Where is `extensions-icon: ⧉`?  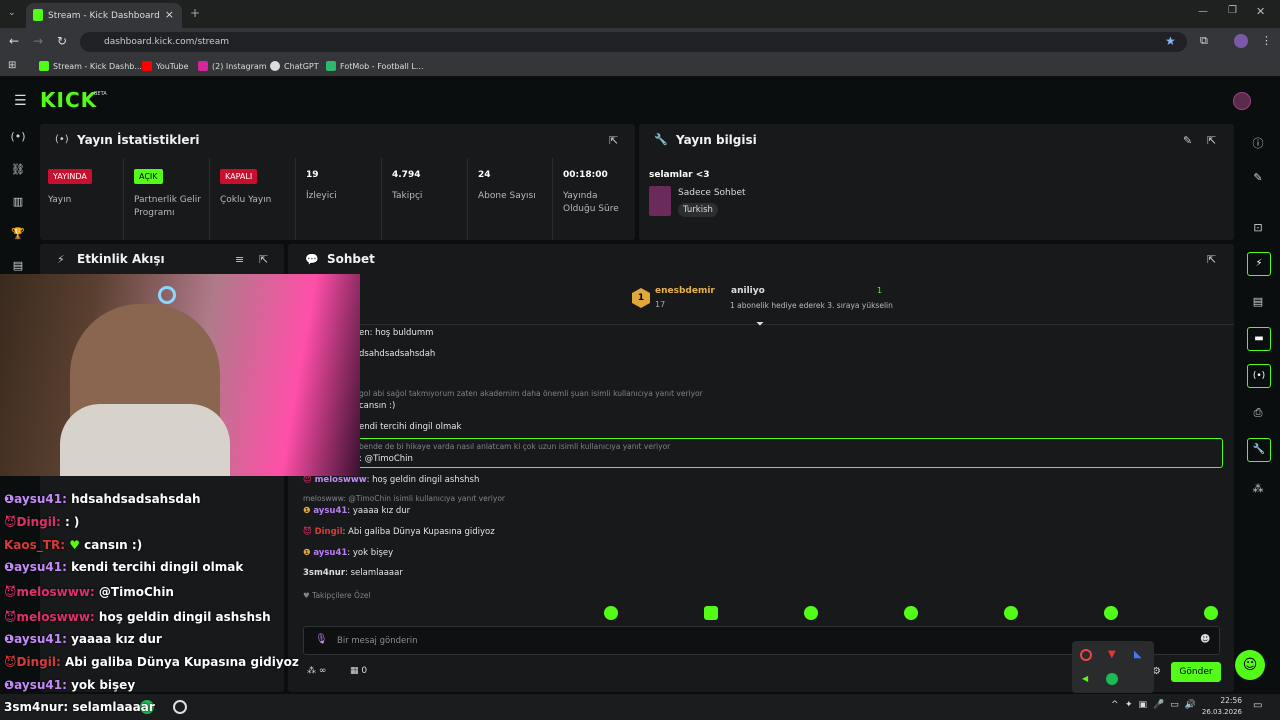
extensions-icon: ⧉ is located at coordinates (1204, 41).